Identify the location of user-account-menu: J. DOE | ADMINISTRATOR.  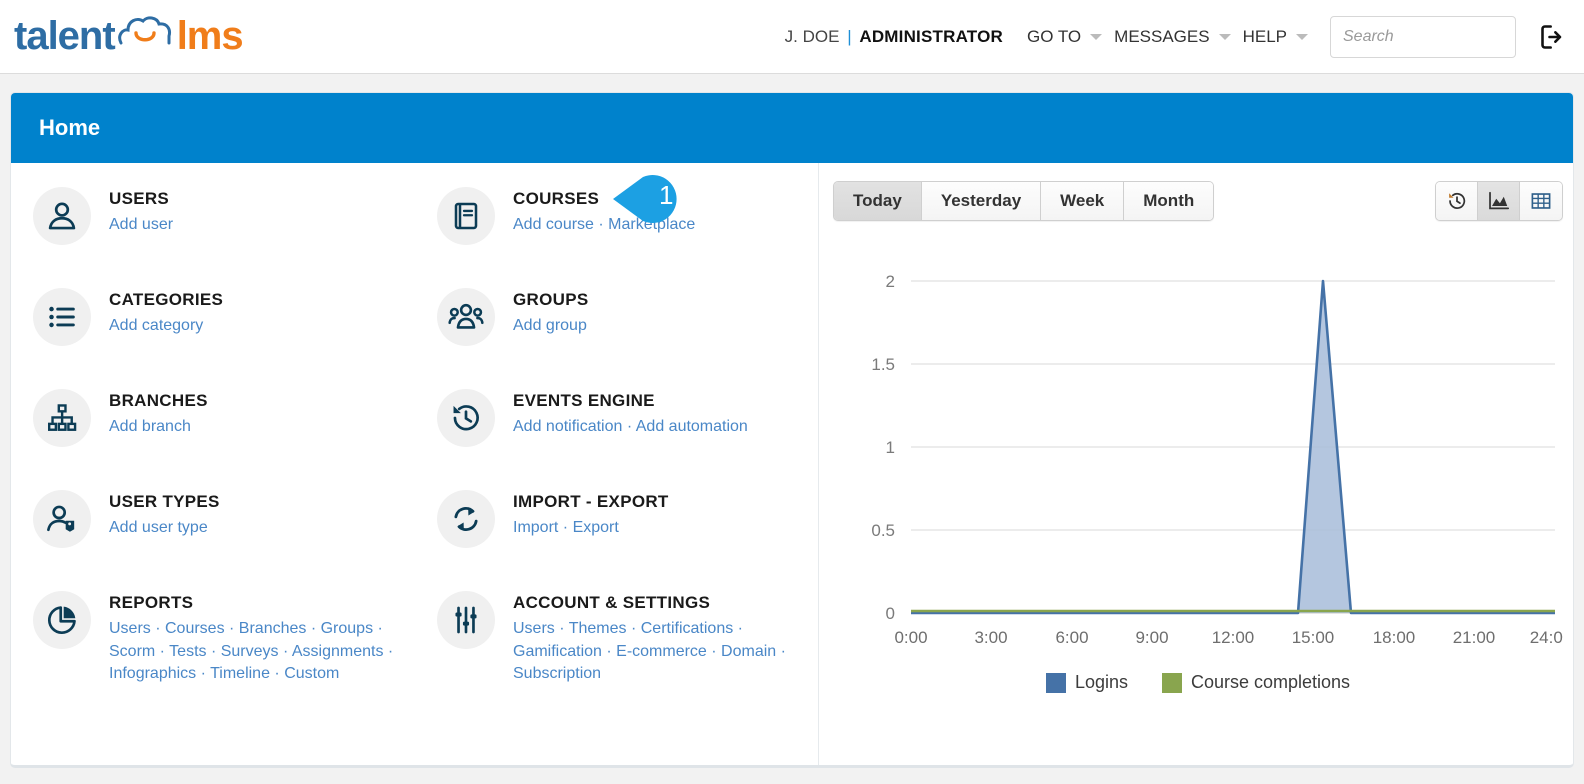
(894, 37).